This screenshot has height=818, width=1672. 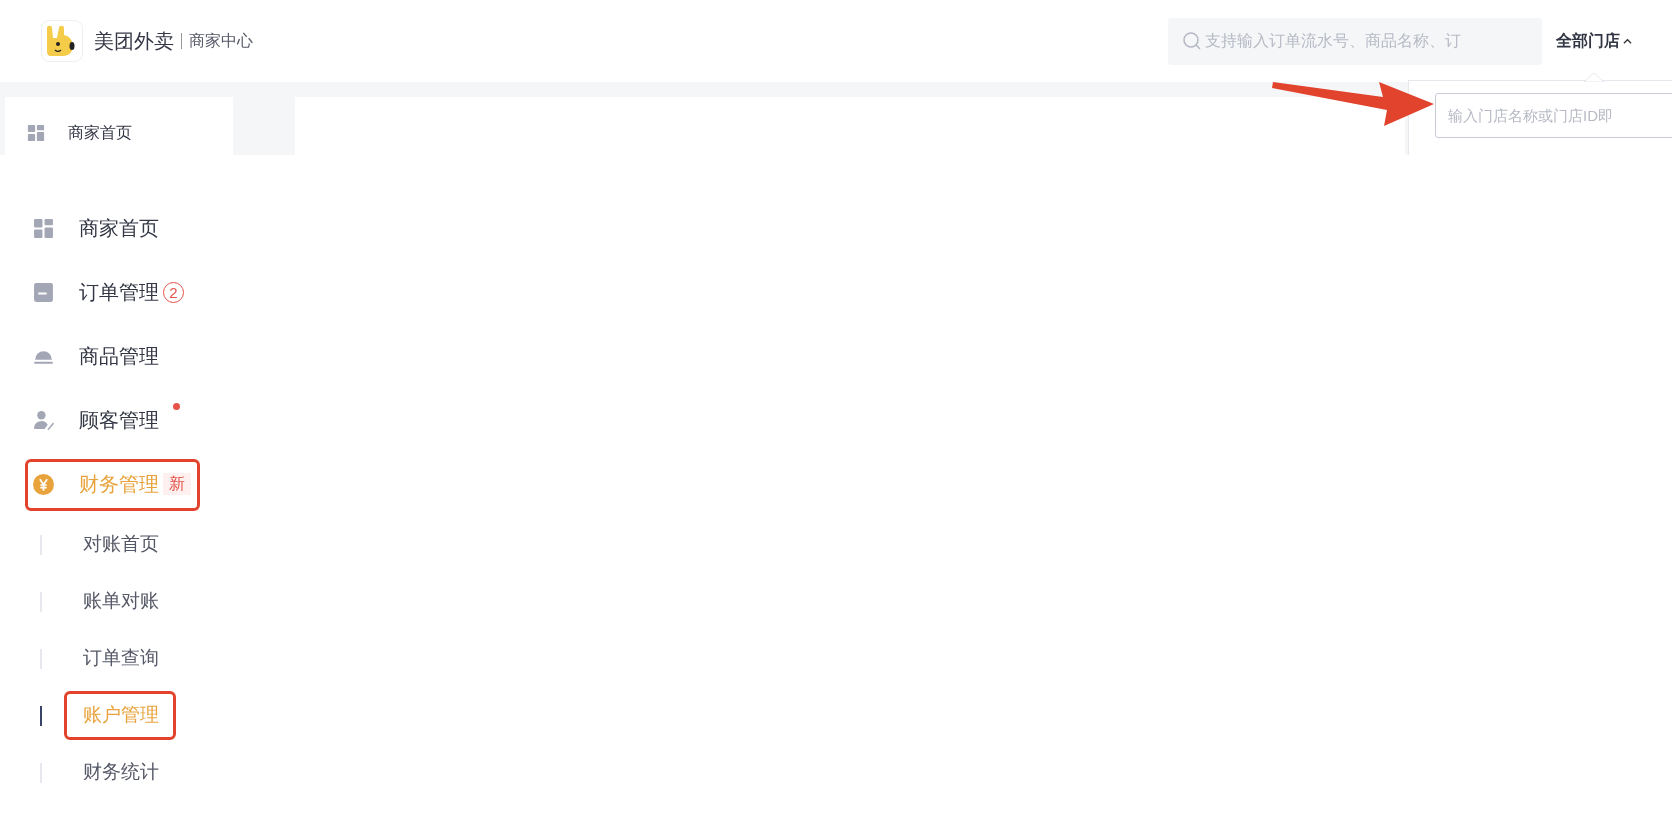 I want to click on search-icon, so click(x=1192, y=41).